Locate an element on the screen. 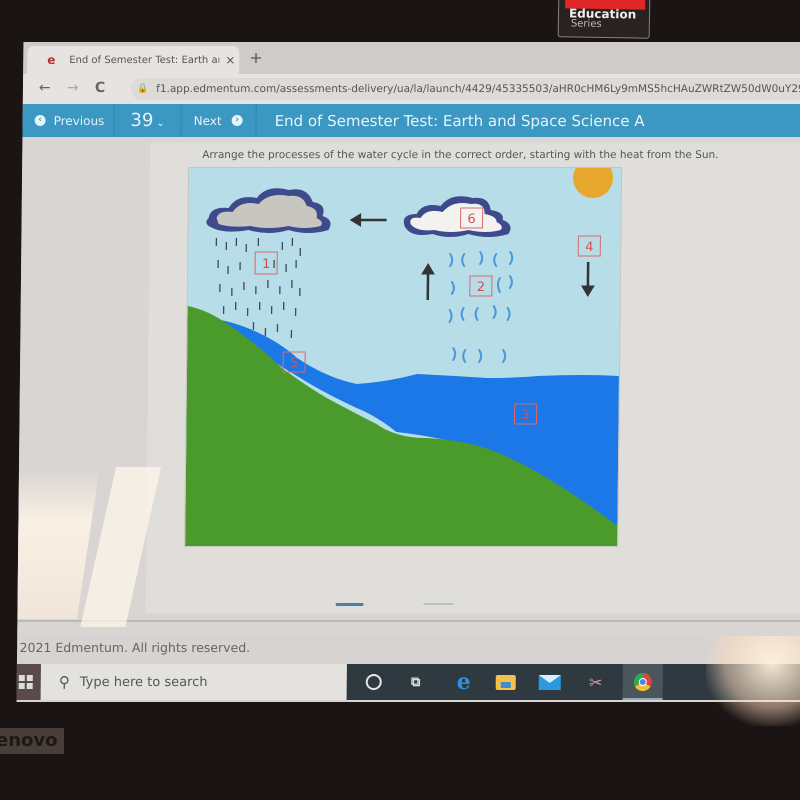 This screenshot has width=800, height=800. chrome-icon is located at coordinates (642, 682).